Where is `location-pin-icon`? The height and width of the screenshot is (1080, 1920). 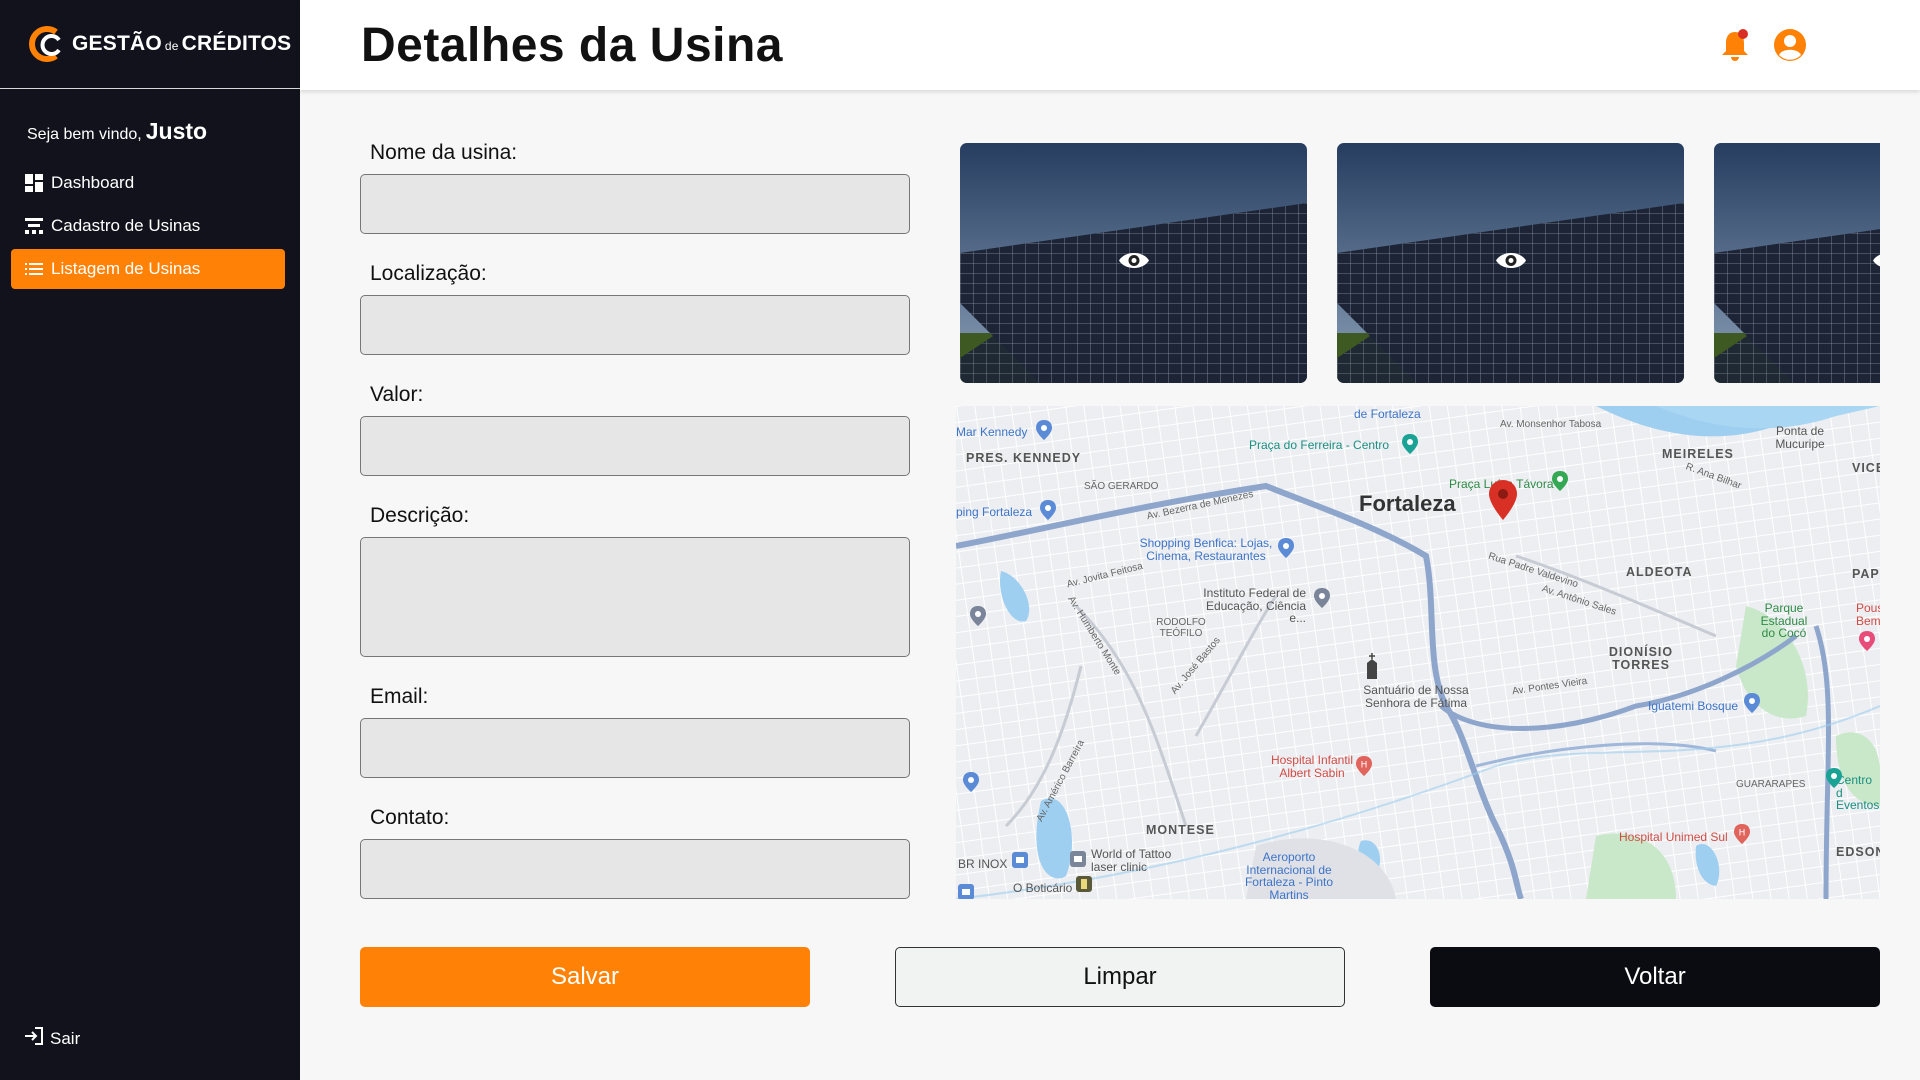 location-pin-icon is located at coordinates (1503, 500).